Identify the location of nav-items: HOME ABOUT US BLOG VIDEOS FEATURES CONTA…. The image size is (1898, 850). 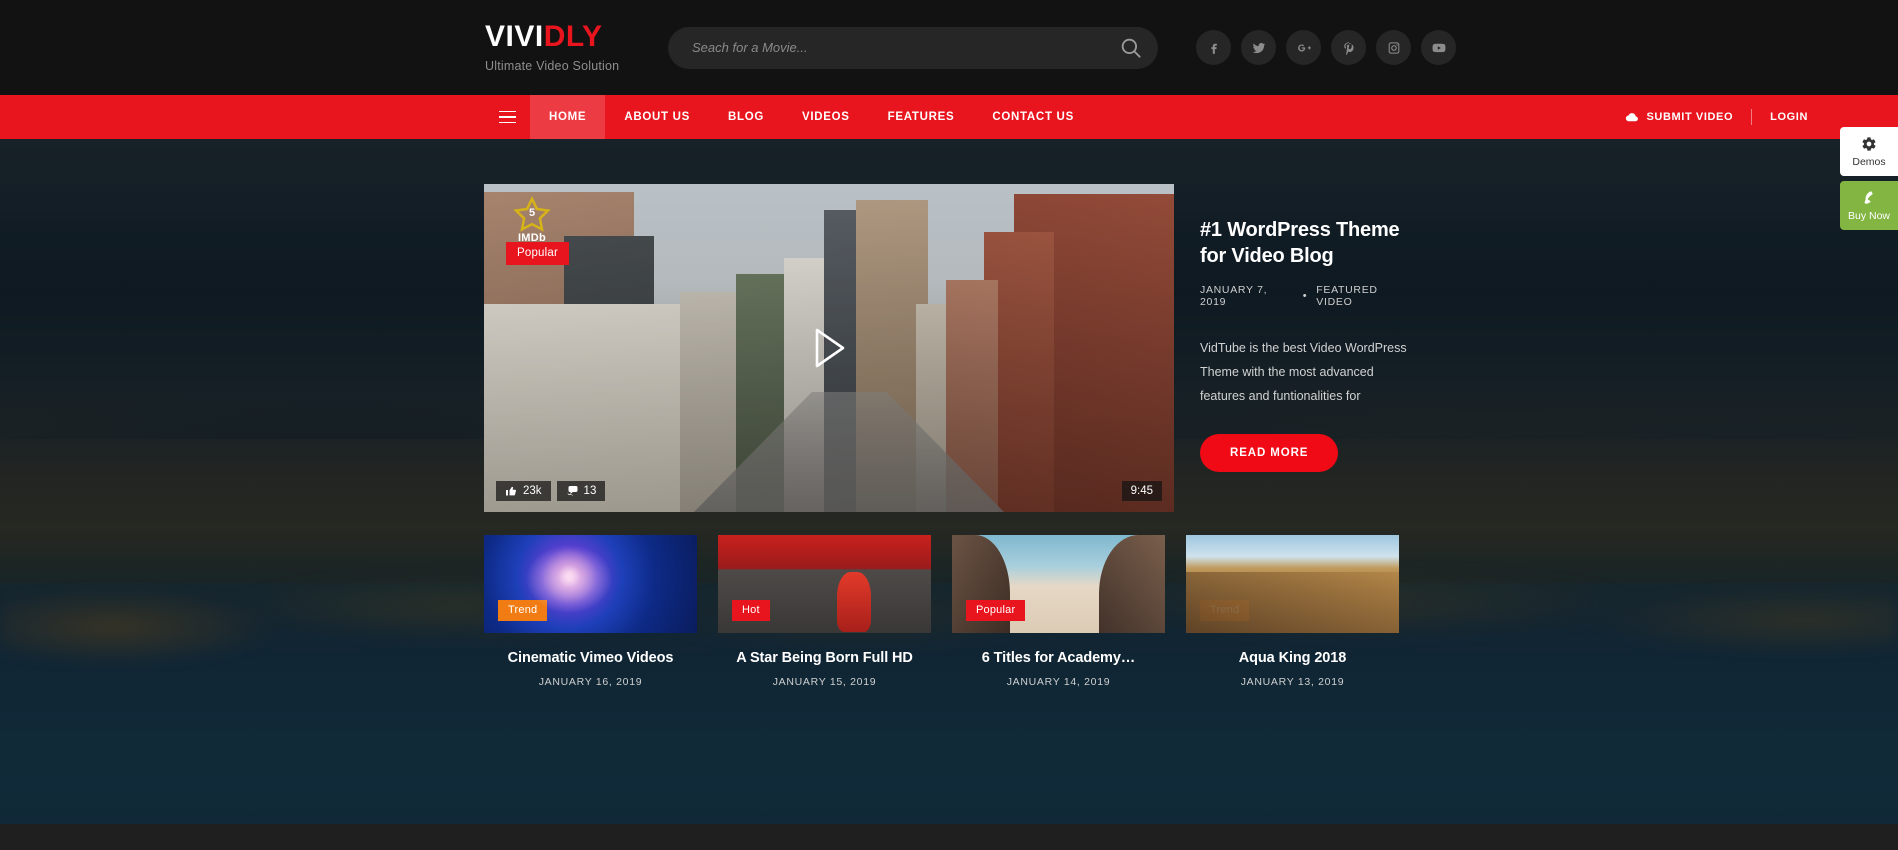
(811, 117).